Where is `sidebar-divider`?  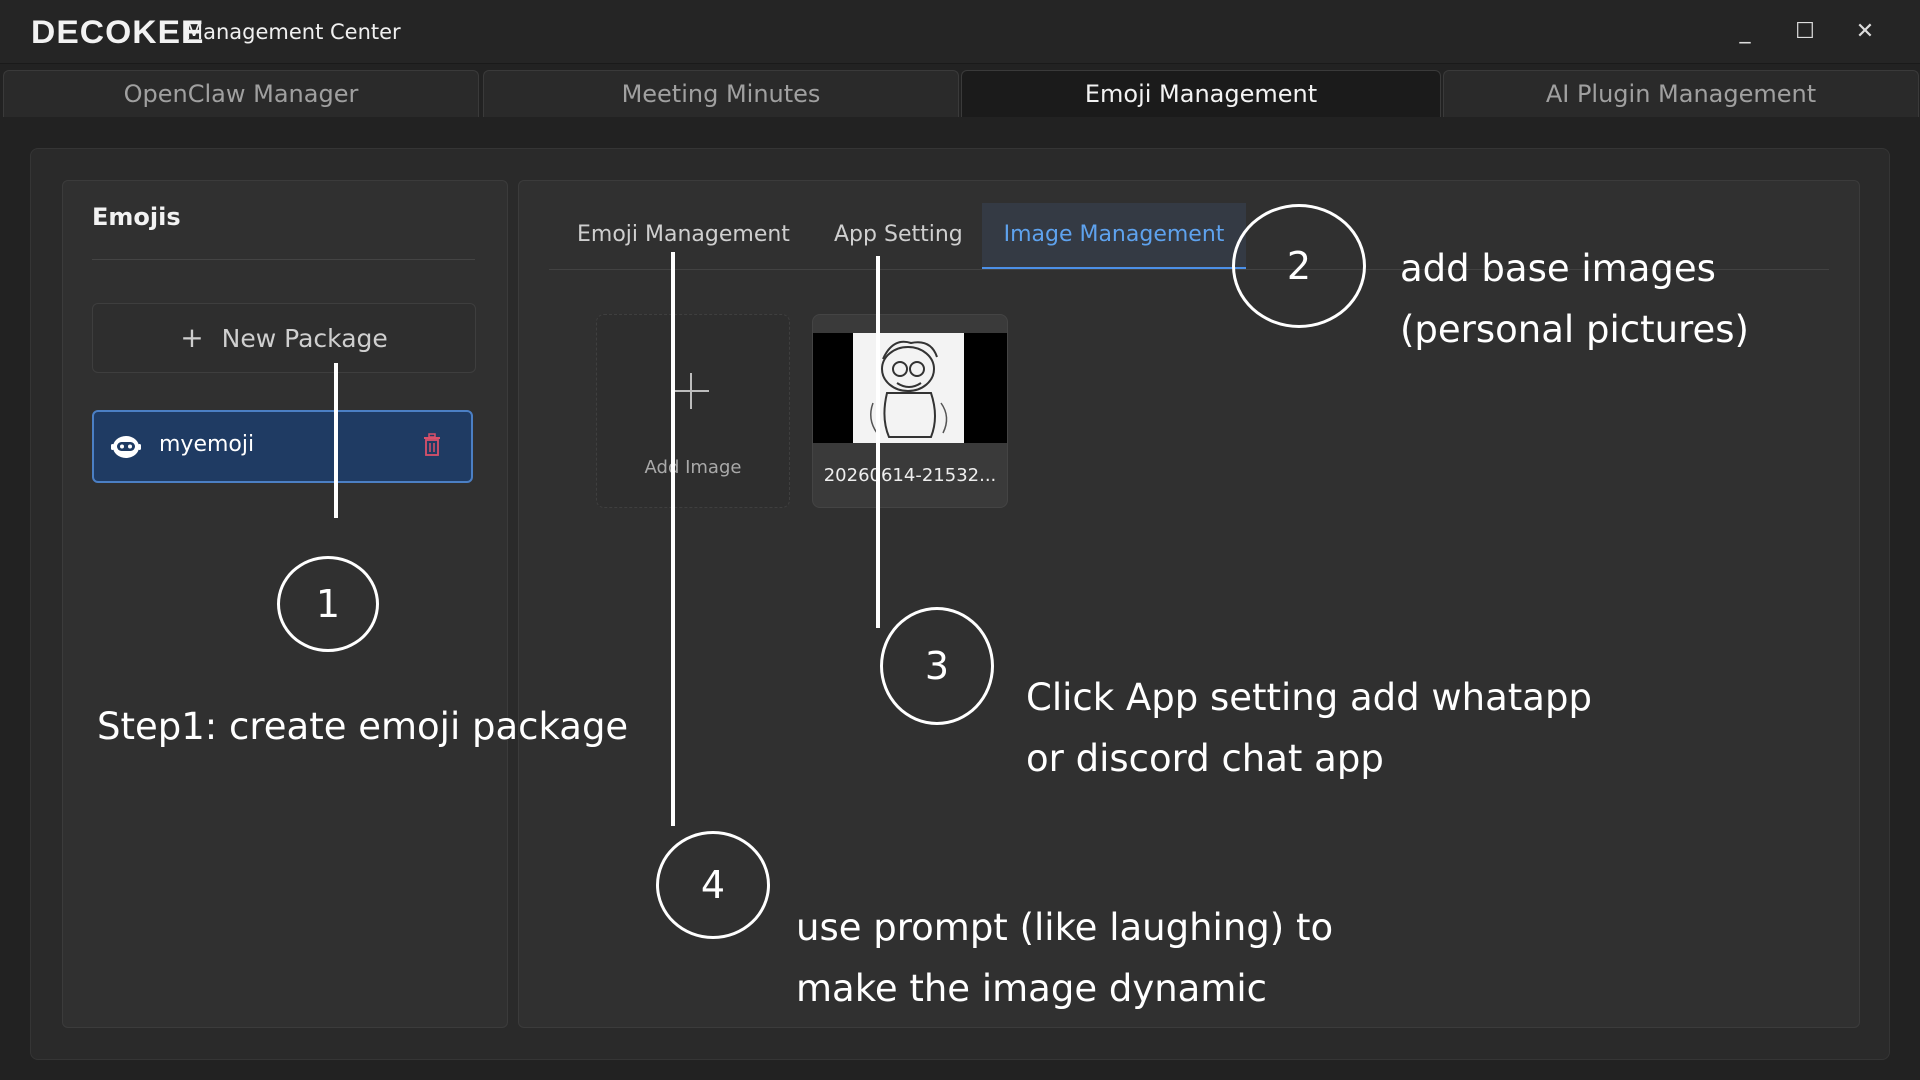
sidebar-divider is located at coordinates (283, 259).